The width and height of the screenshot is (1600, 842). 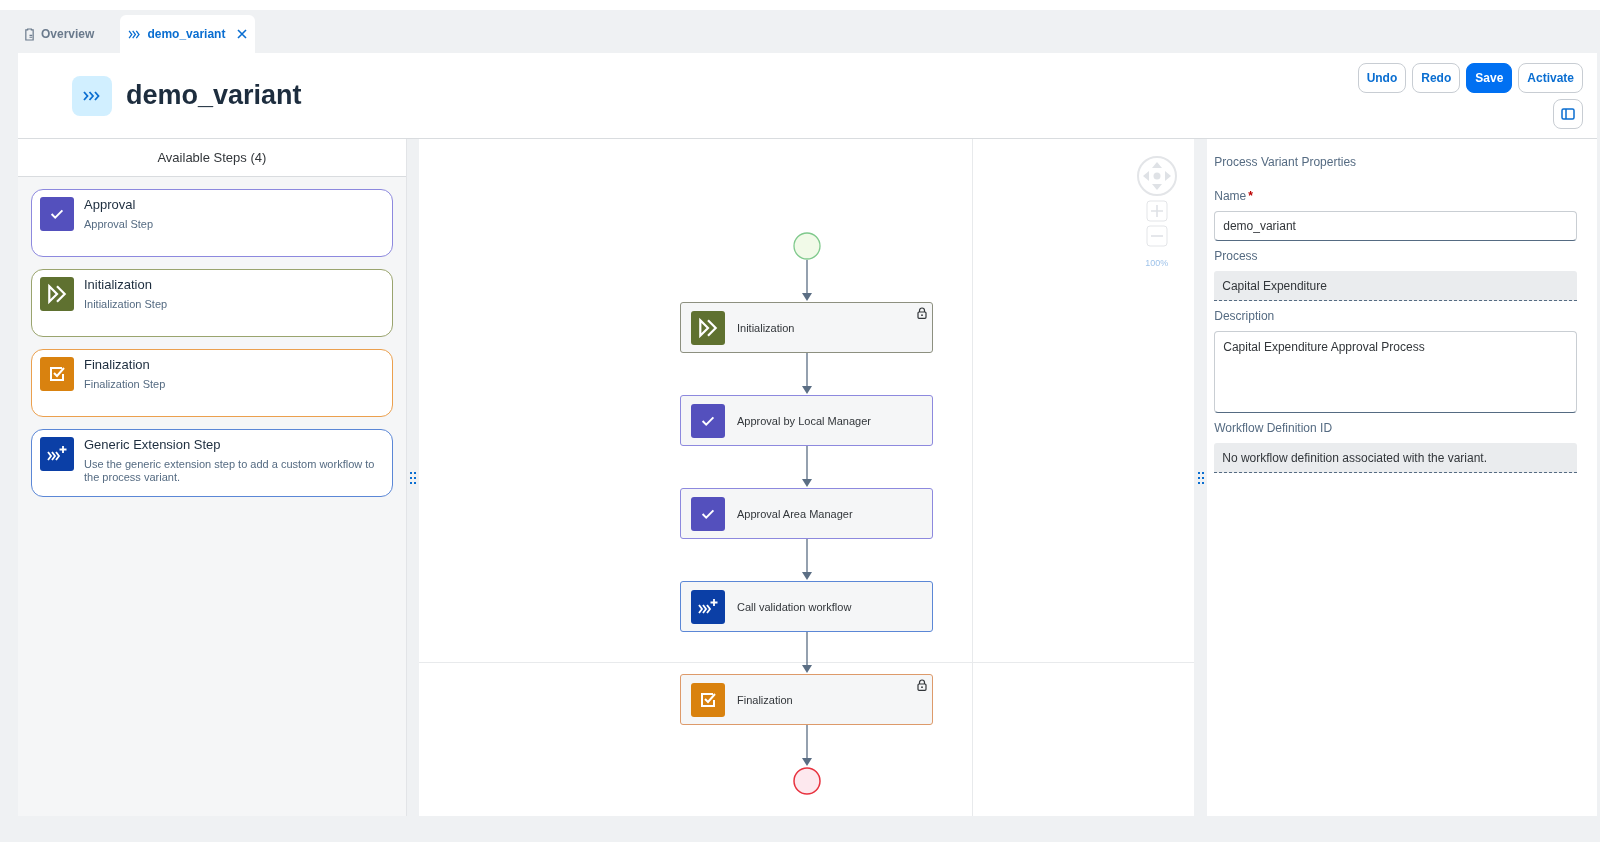 What do you see at coordinates (1395, 226) in the screenshot?
I see `input-field: demo_variant` at bounding box center [1395, 226].